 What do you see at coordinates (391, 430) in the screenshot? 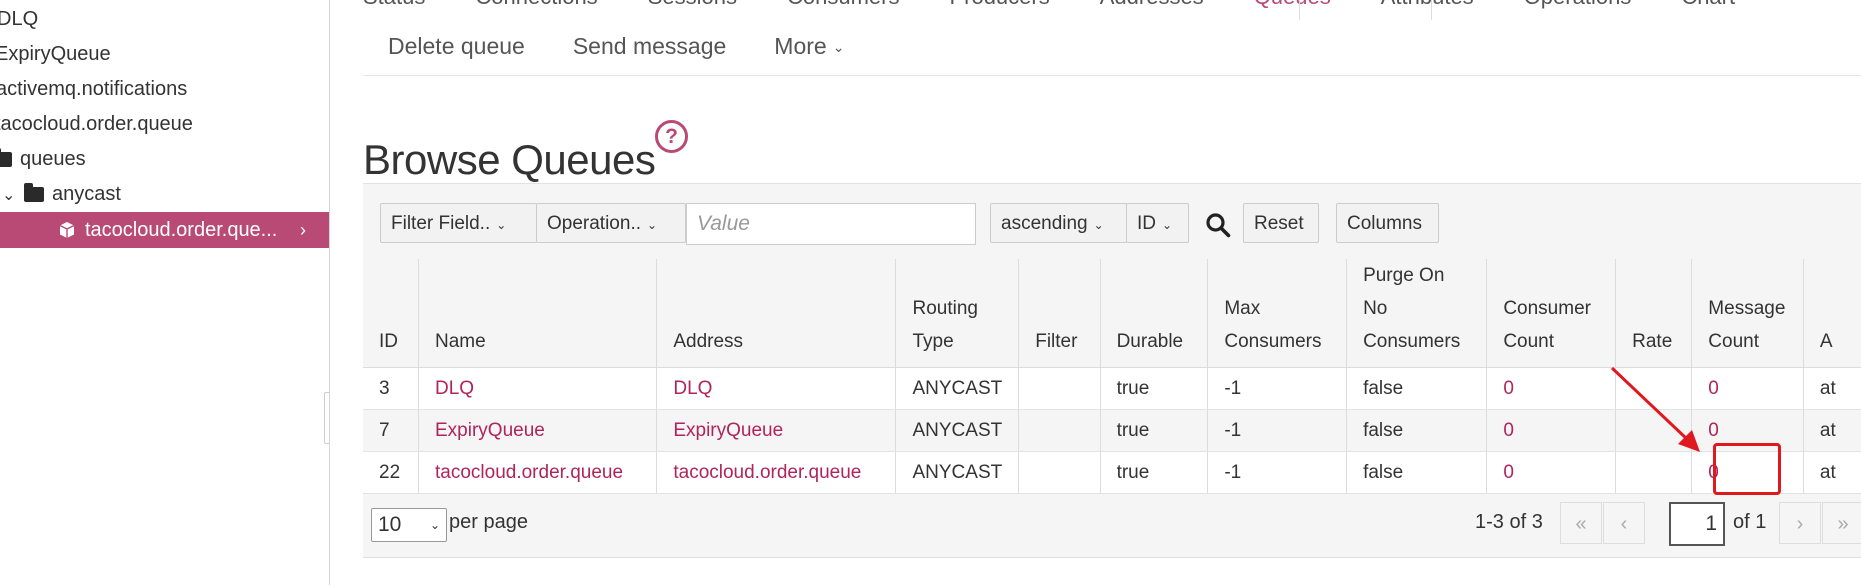
I see `cell-id: 7` at bounding box center [391, 430].